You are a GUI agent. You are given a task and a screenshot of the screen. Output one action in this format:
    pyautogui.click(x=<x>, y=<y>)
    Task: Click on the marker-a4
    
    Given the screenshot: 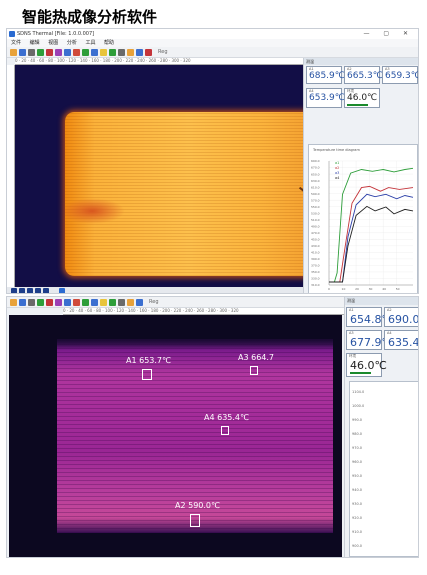 What is the action you would take?
    pyautogui.click(x=225, y=430)
    